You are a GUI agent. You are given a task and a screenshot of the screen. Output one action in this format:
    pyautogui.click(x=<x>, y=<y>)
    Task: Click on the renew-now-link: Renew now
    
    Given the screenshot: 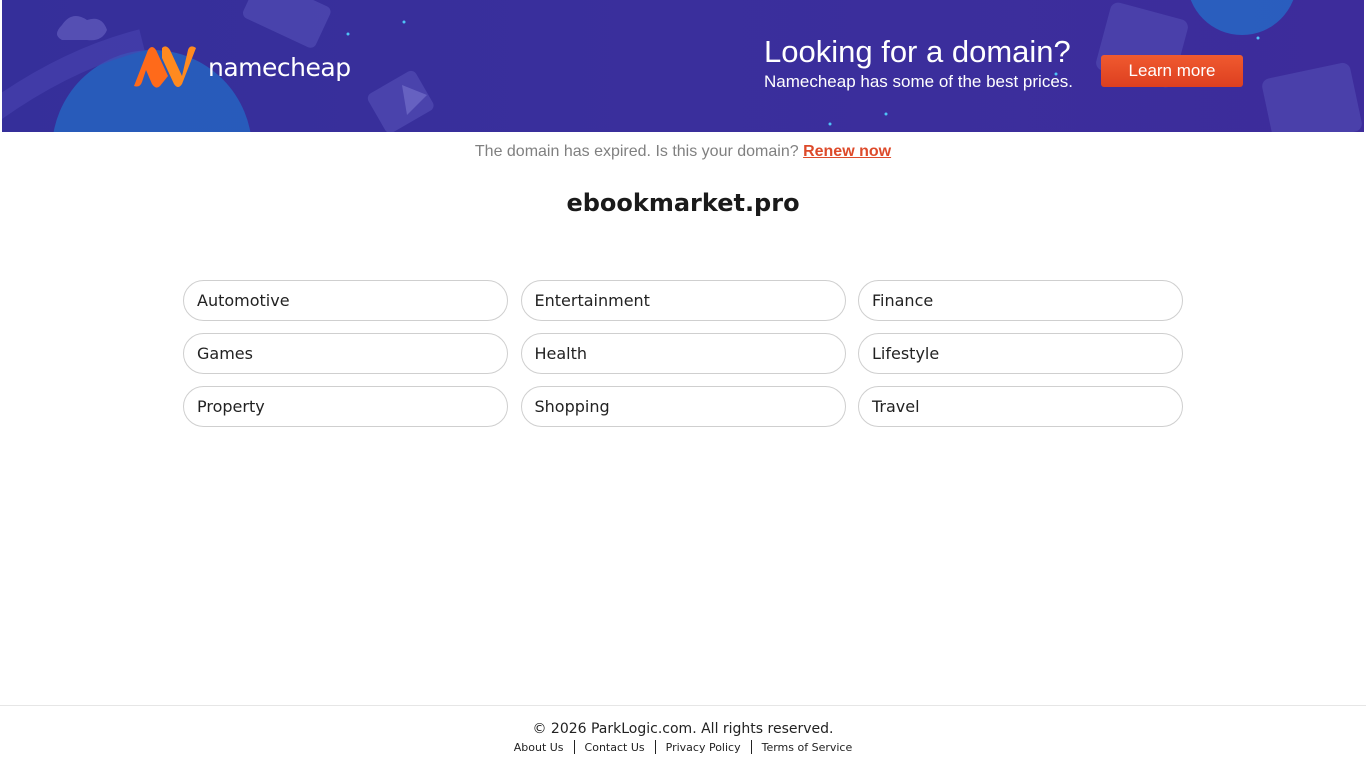 What is the action you would take?
    pyautogui.click(x=847, y=151)
    